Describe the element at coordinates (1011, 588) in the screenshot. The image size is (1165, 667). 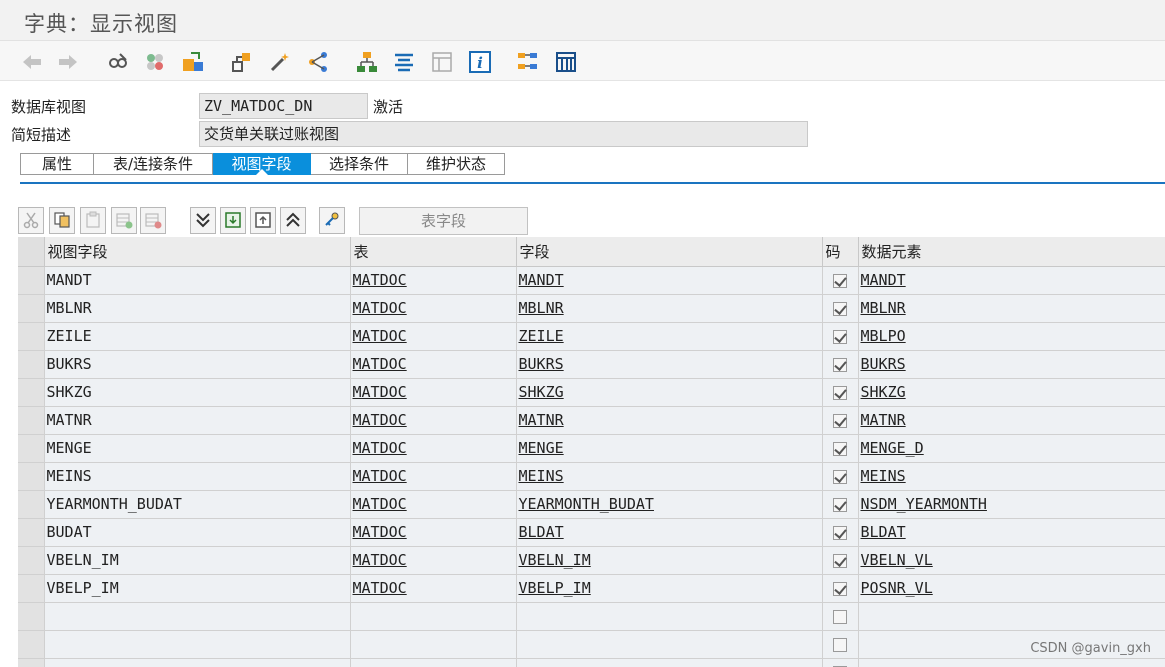
I see `cell-data-element: POSNR_VL` at that location.